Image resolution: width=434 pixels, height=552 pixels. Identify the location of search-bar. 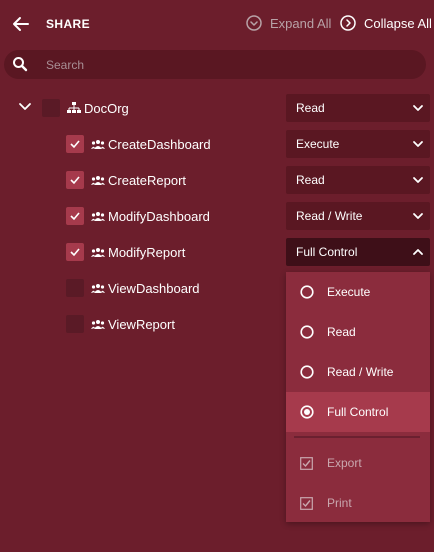
(215, 64).